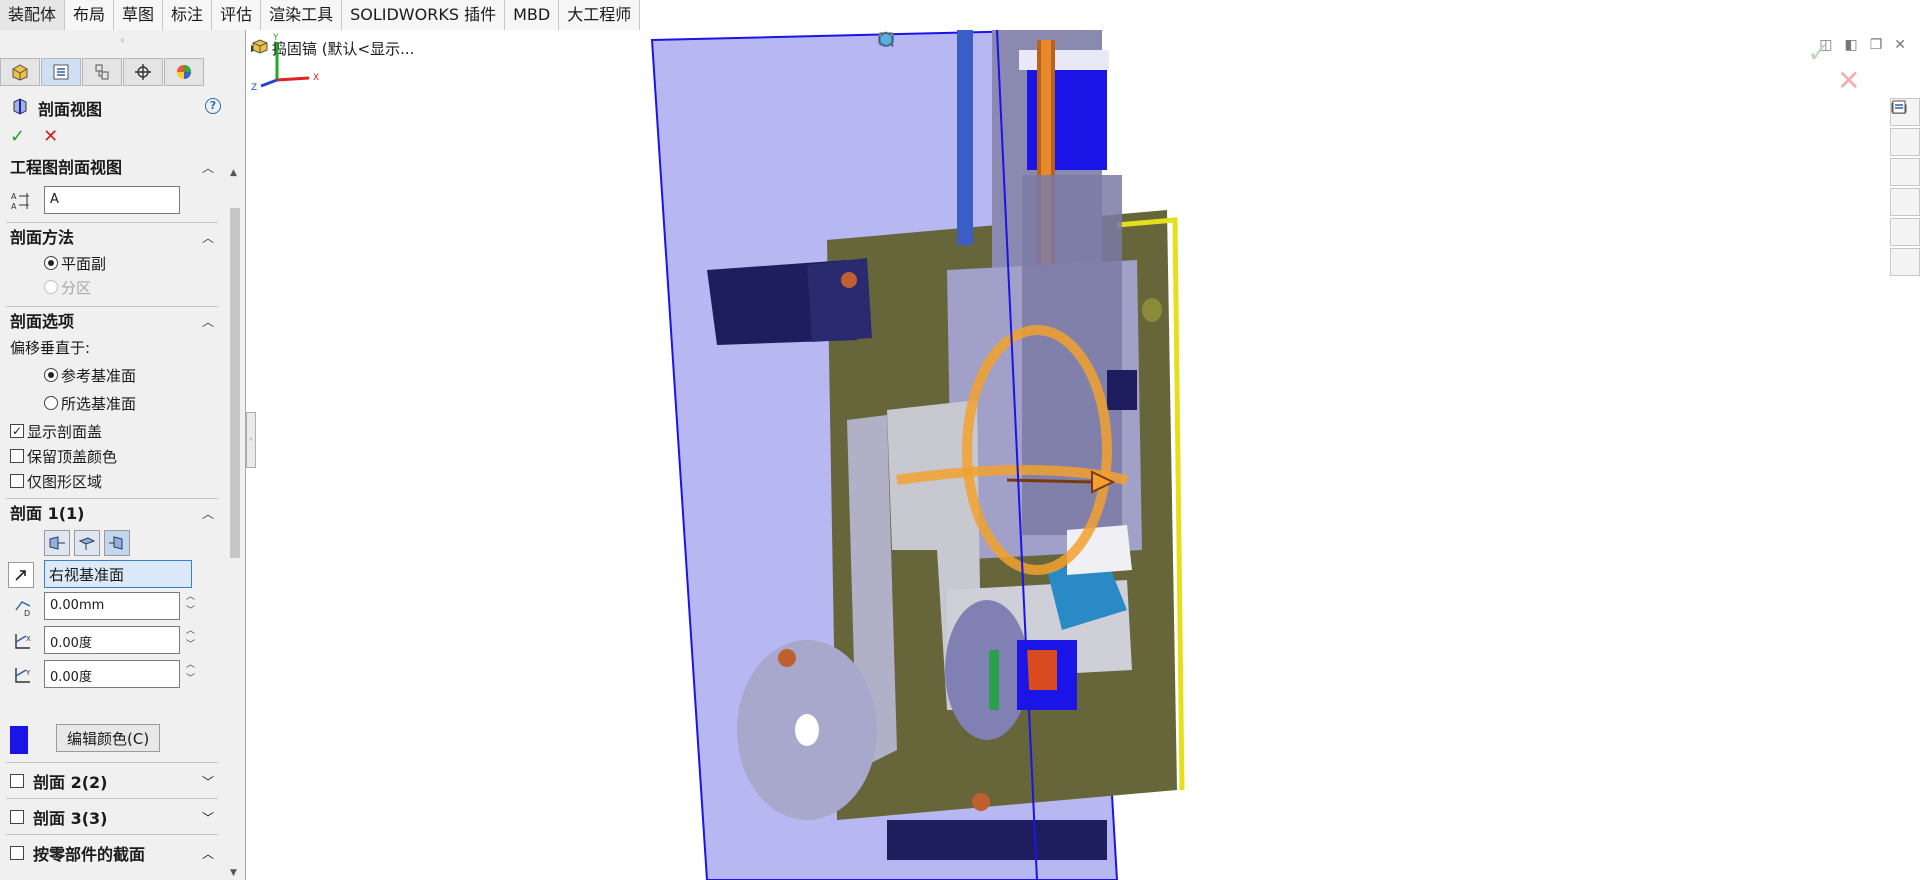 The width and height of the screenshot is (1920, 880). I want to click on scene-icon, so click(1169, 44).